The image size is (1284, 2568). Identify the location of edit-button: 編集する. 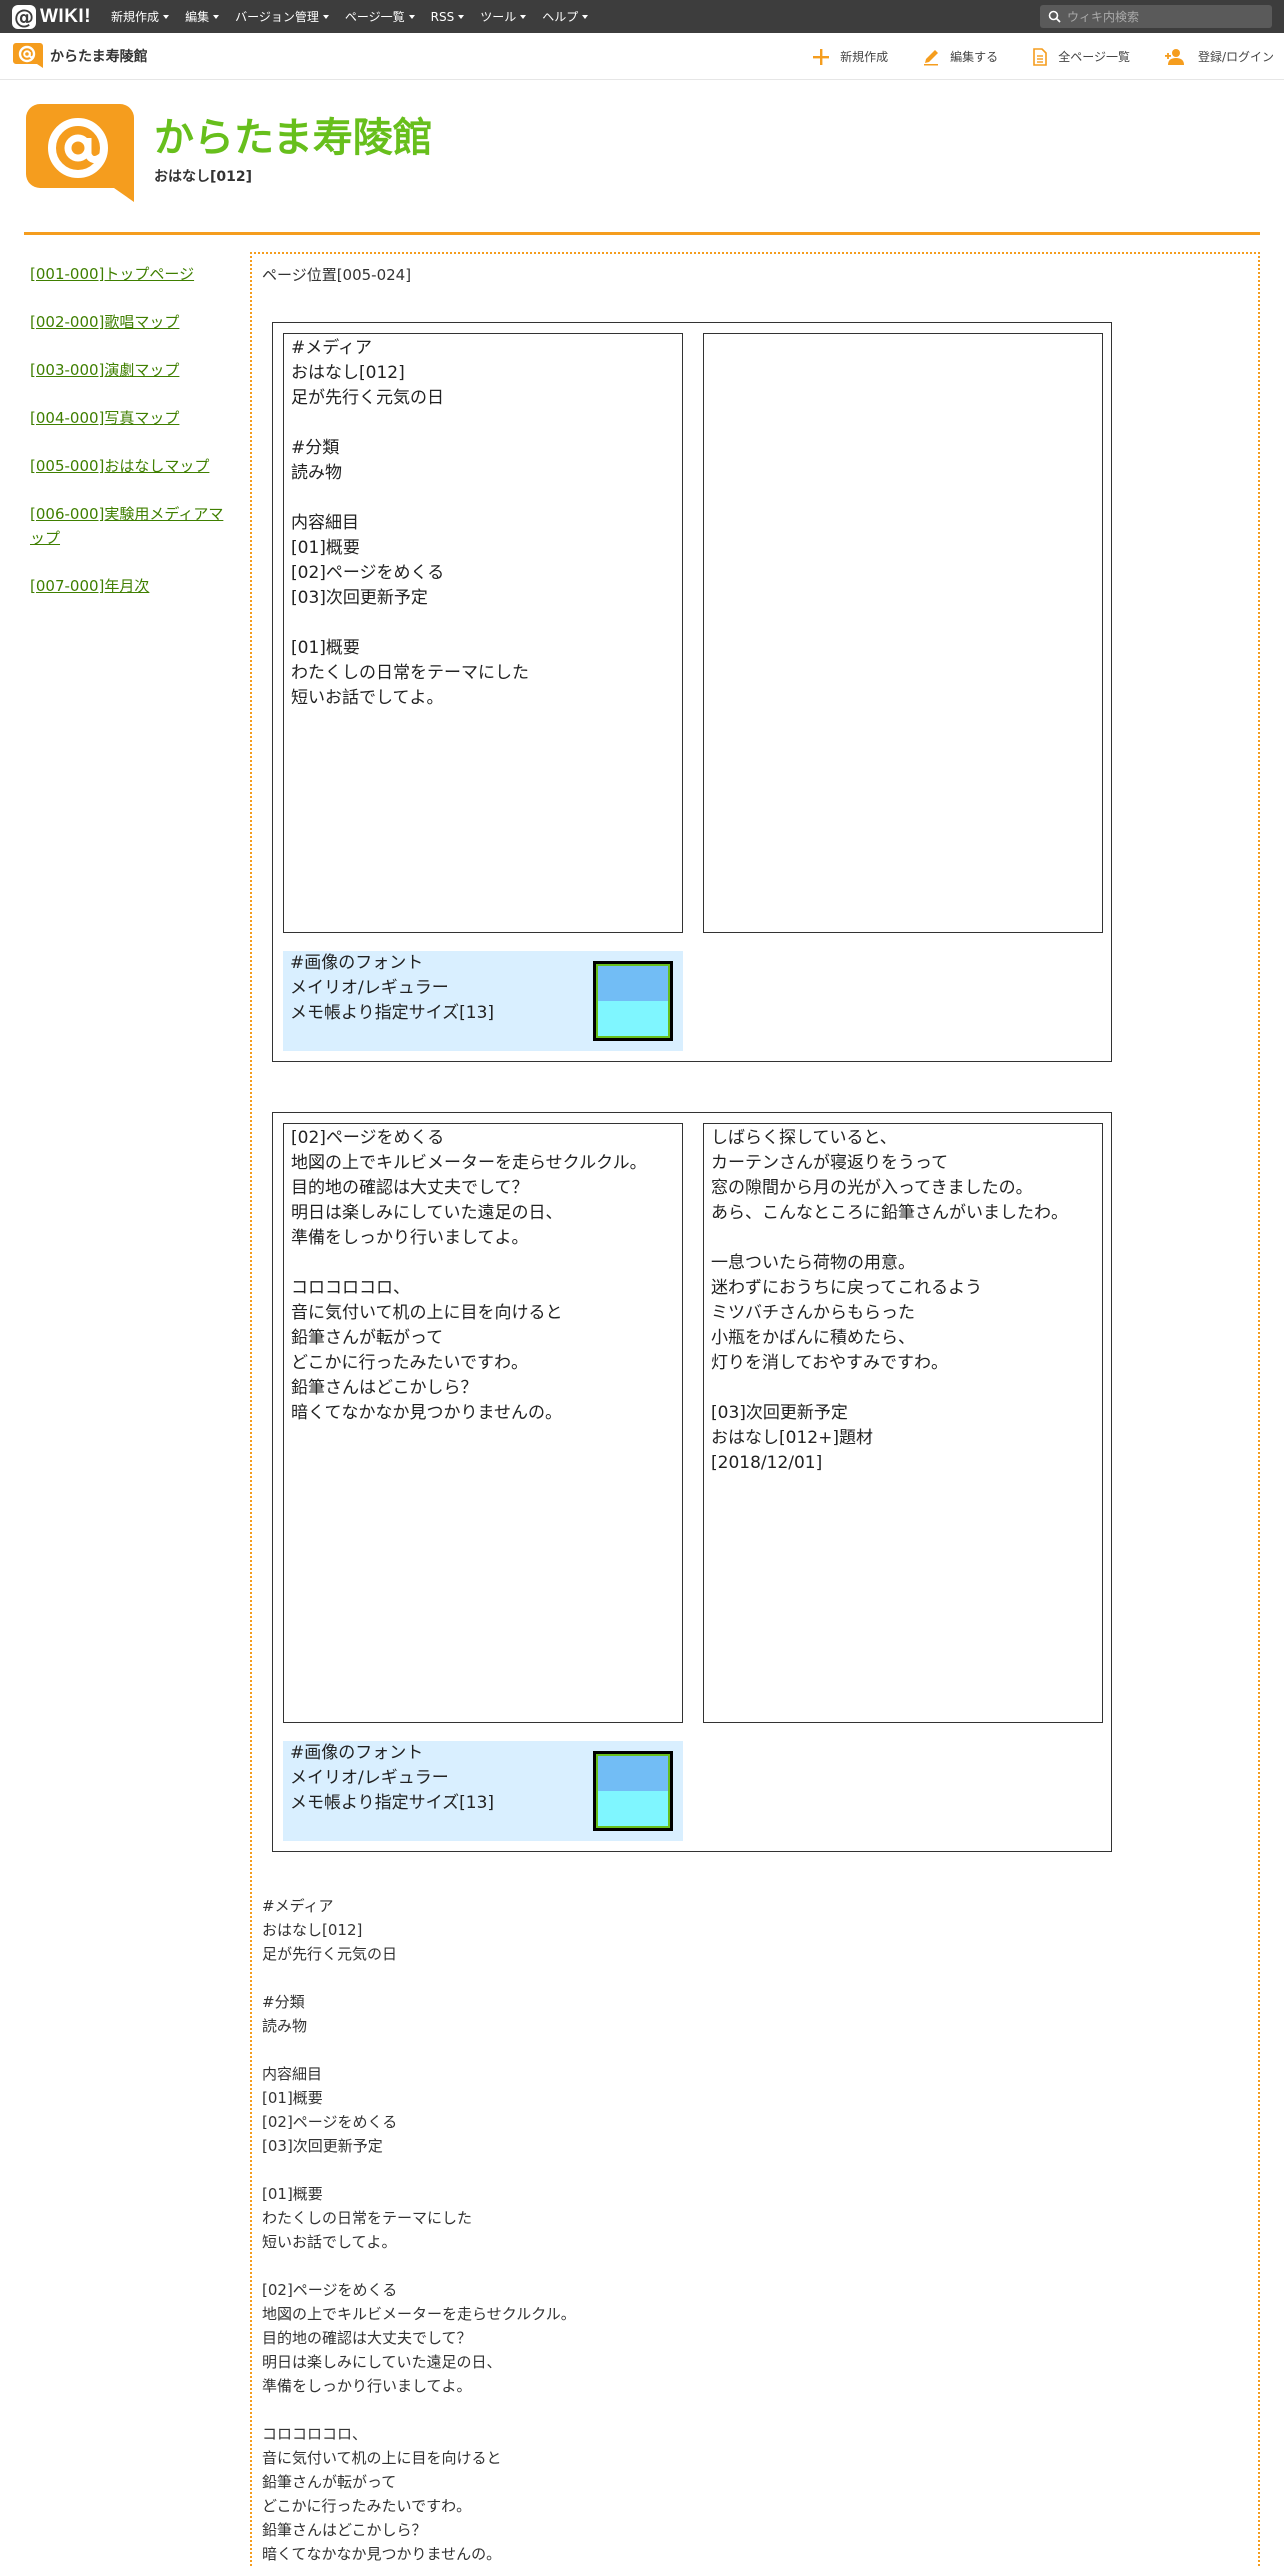
(960, 57).